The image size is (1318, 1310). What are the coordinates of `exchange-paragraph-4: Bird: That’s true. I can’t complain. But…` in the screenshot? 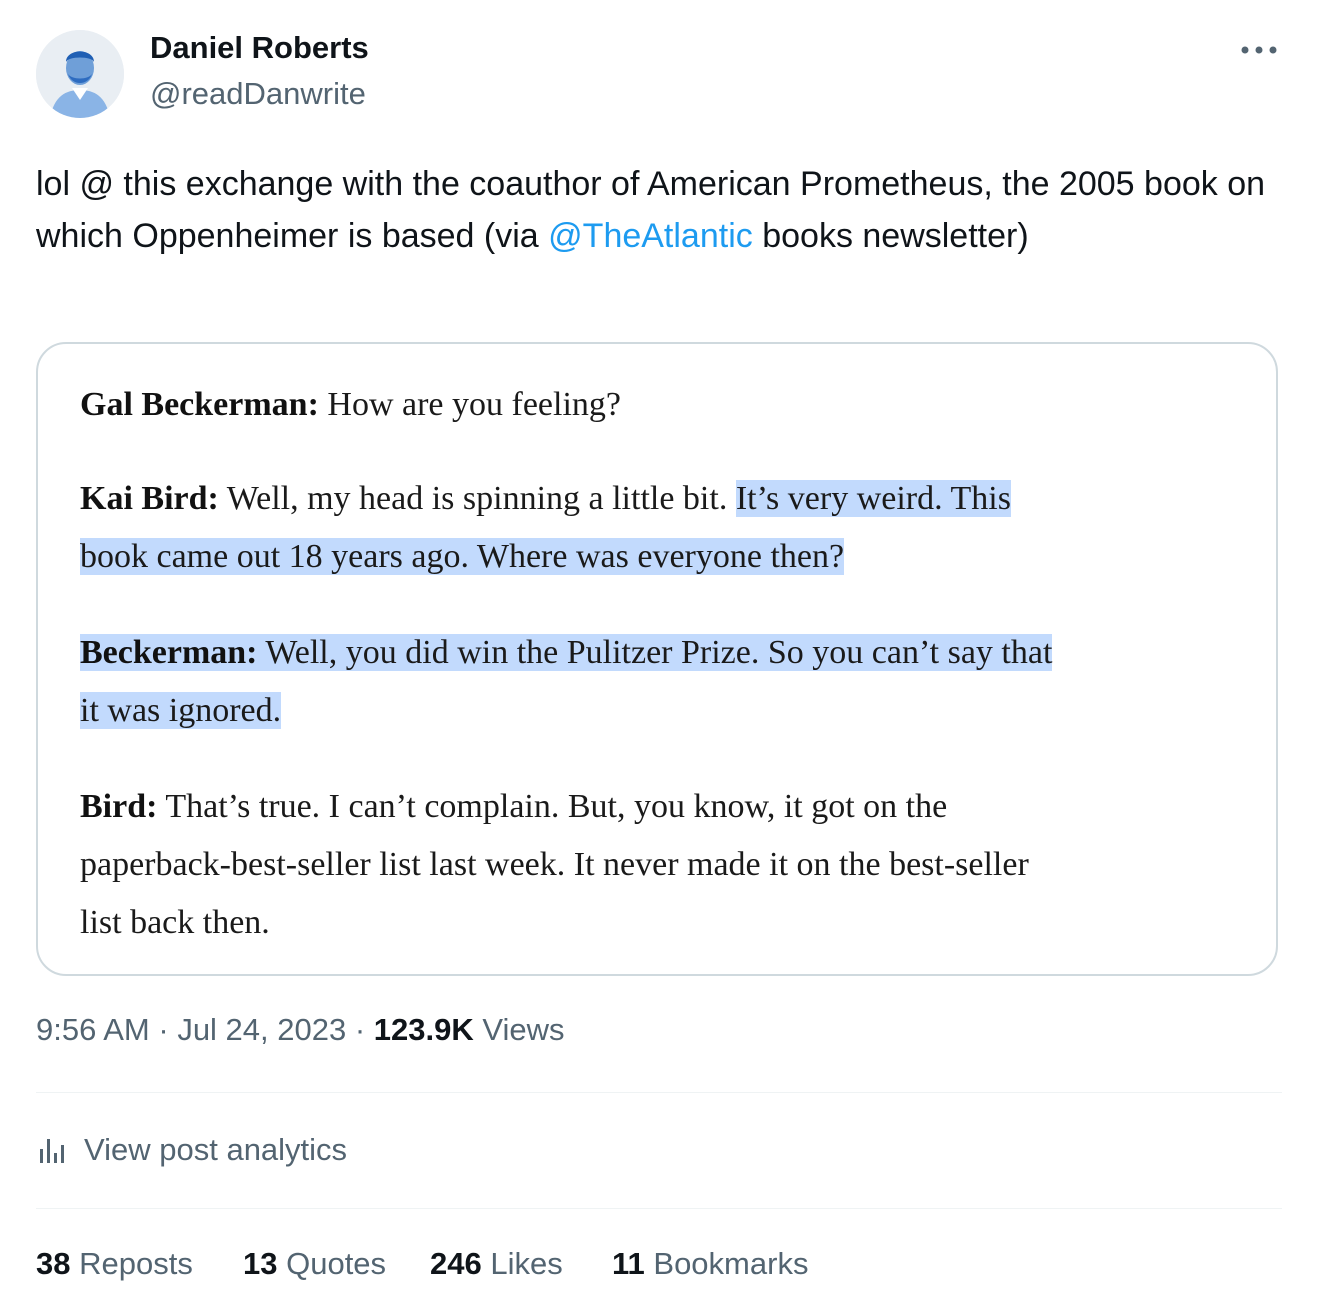 It's located at (554, 865).